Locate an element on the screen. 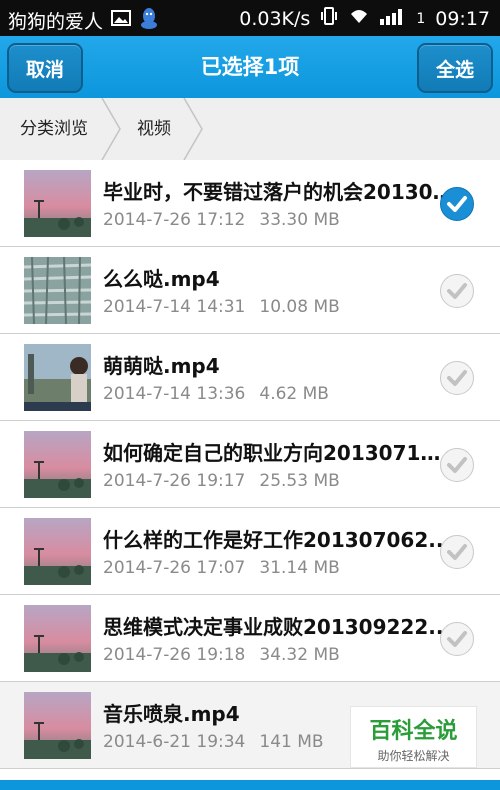 This screenshot has height=790, width=500. file-meta: 2014-7-26 19:17 25.53 MB is located at coordinates (221, 481).